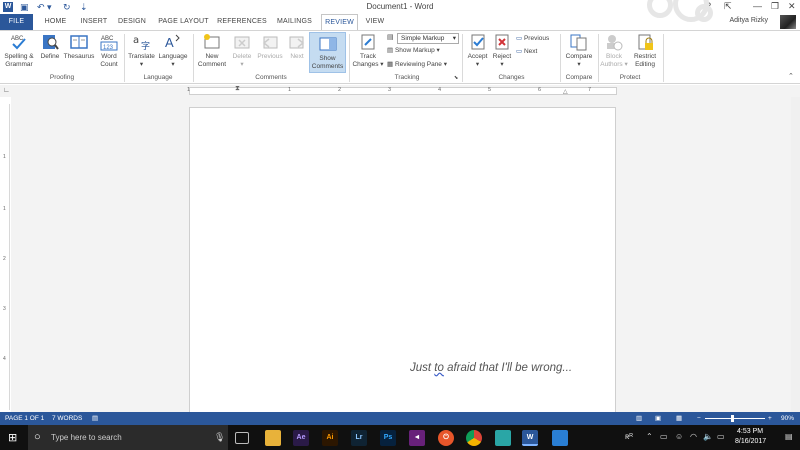  What do you see at coordinates (19, 56) in the screenshot?
I see `spelling-label-1: Spelling &` at bounding box center [19, 56].